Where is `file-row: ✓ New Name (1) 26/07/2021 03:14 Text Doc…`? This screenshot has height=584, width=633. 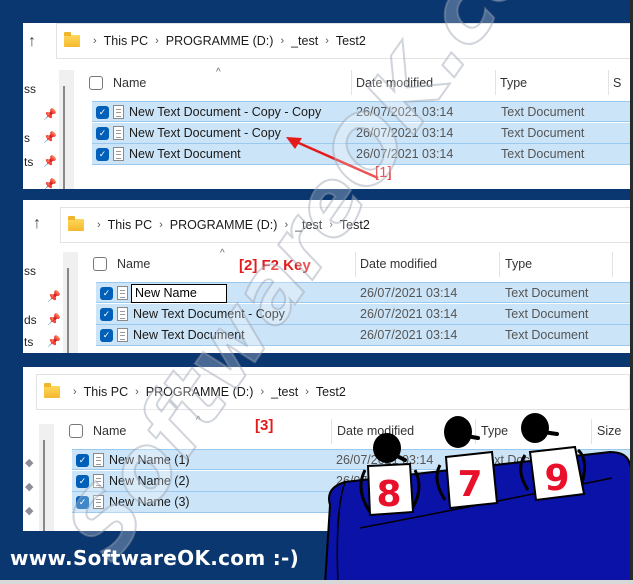
file-row: ✓ New Name (1) 26/07/2021 03:14 Text Doc… is located at coordinates (351, 459).